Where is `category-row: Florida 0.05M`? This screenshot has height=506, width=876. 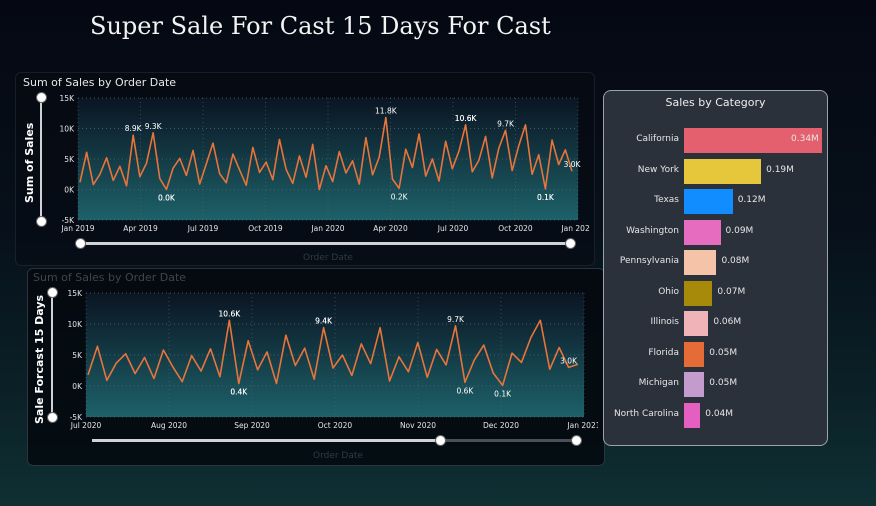 category-row: Florida 0.05M is located at coordinates (715, 354).